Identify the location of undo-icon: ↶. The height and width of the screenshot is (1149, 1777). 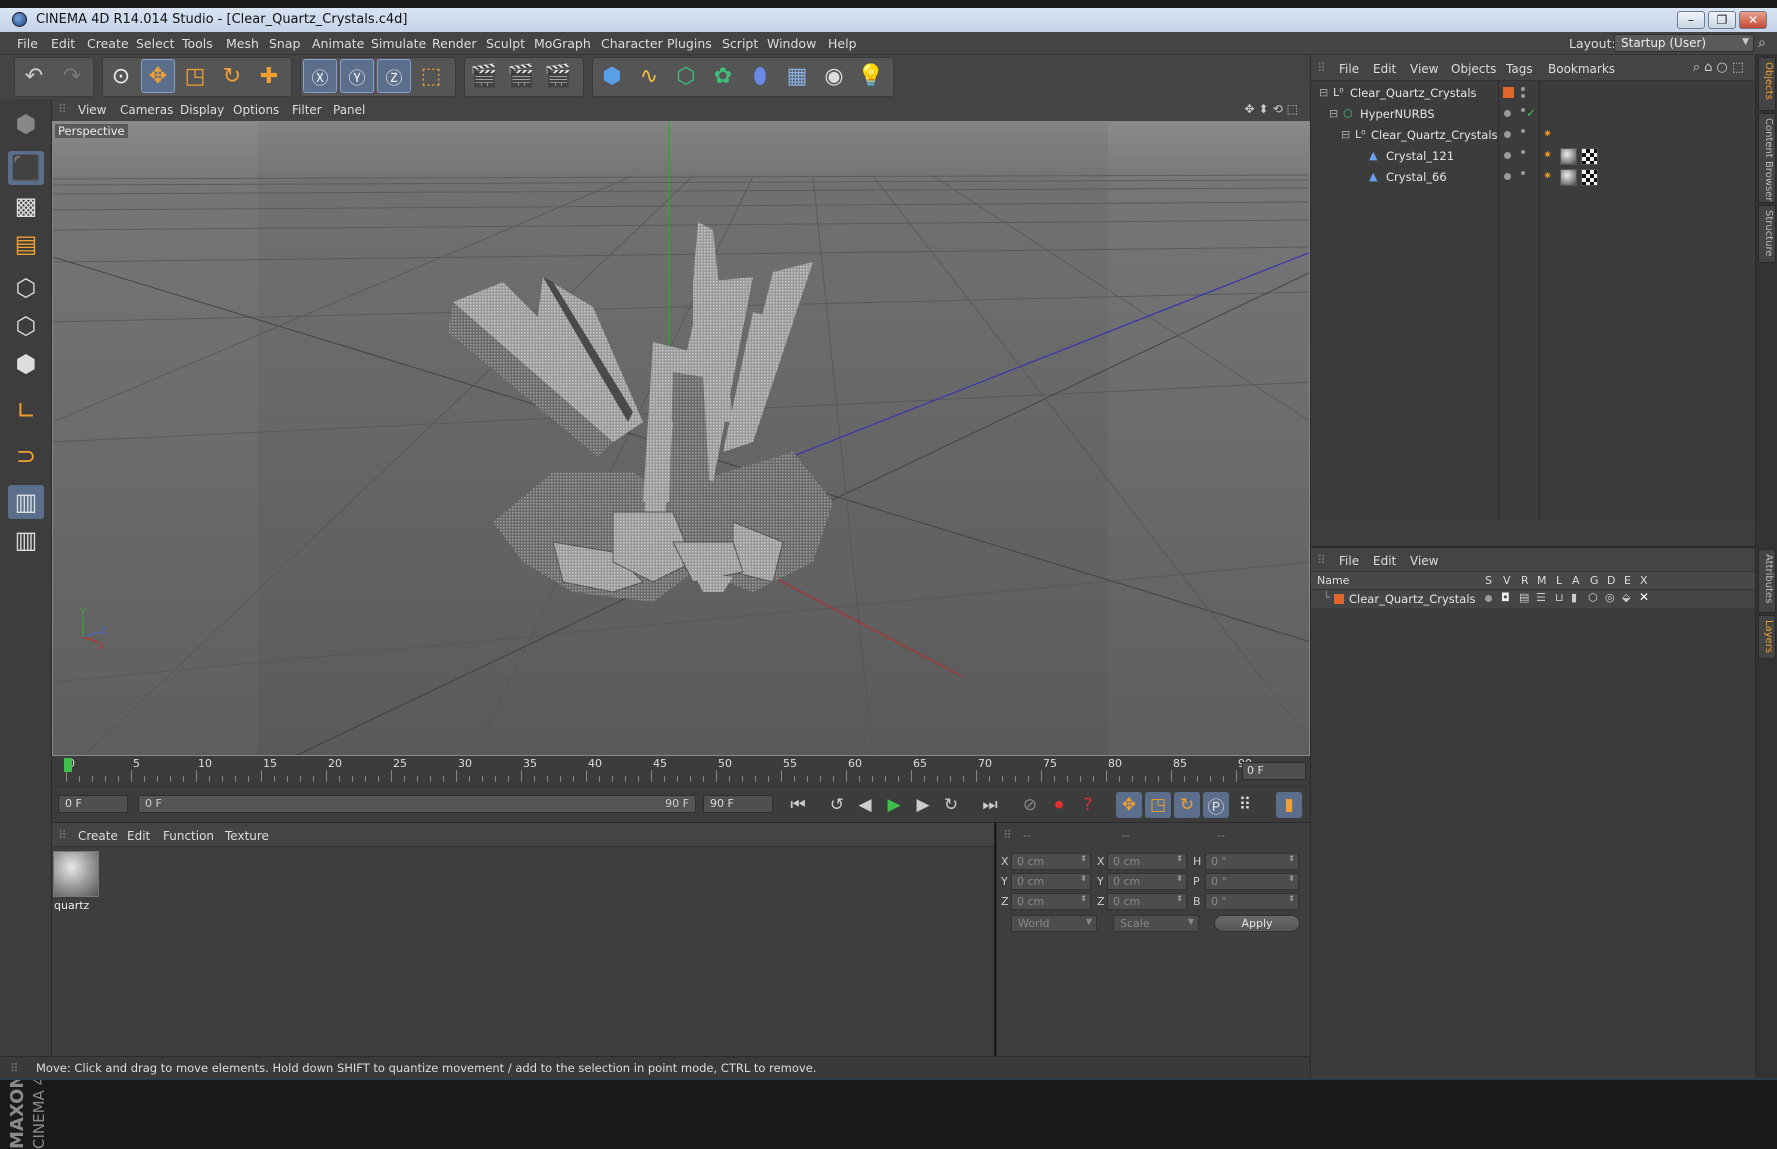
(34, 76).